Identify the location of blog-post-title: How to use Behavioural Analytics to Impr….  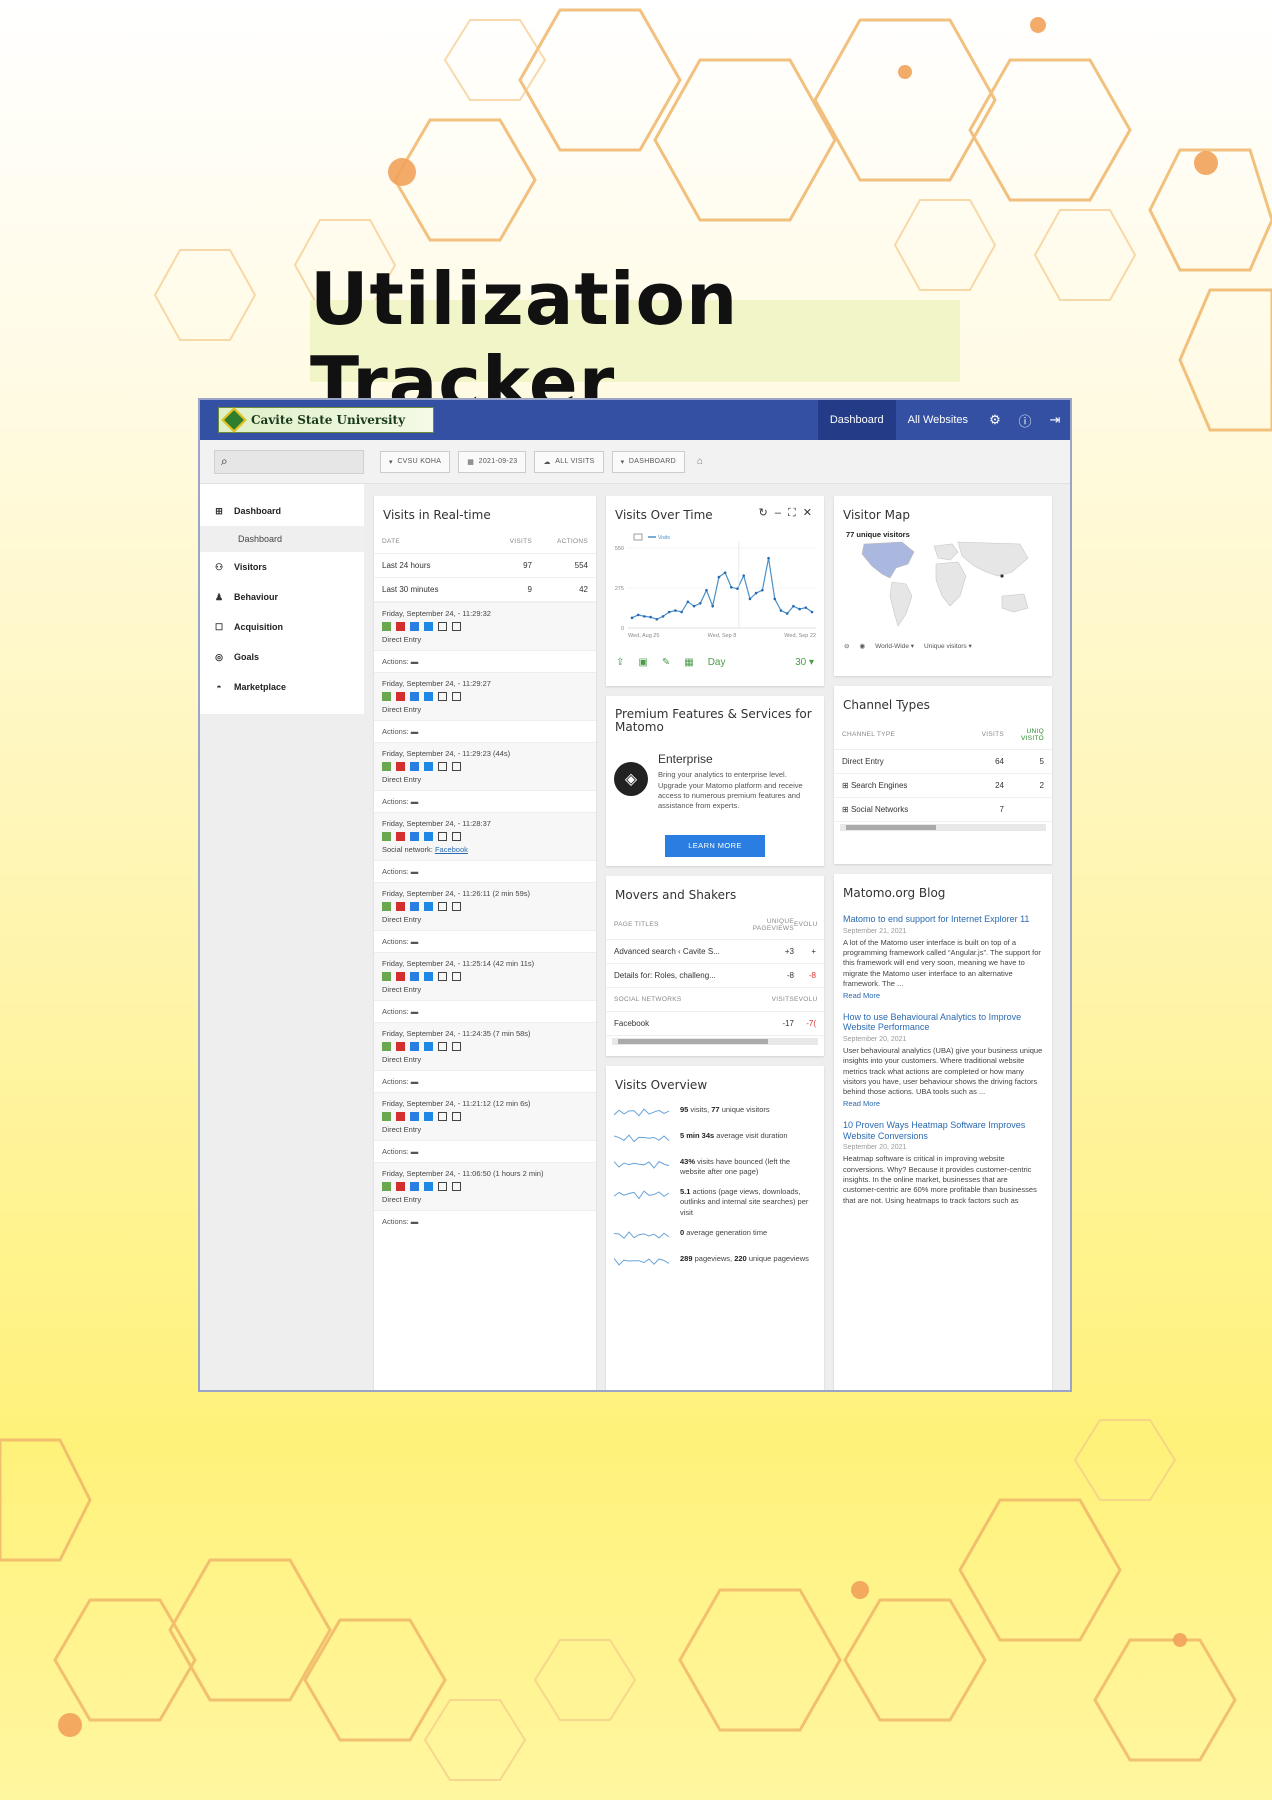
(943, 1023).